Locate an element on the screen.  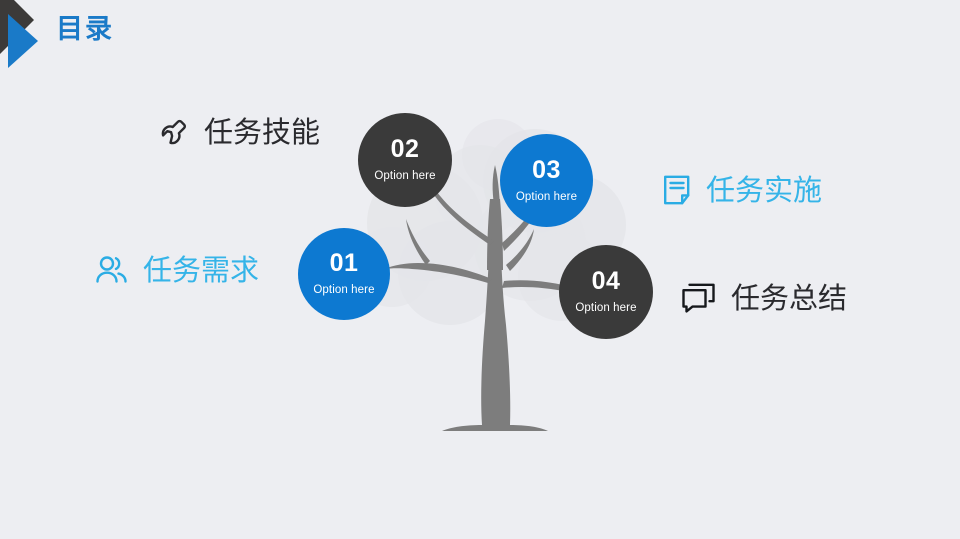
node-circle-02: 02 Option here is located at coordinates (405, 160).